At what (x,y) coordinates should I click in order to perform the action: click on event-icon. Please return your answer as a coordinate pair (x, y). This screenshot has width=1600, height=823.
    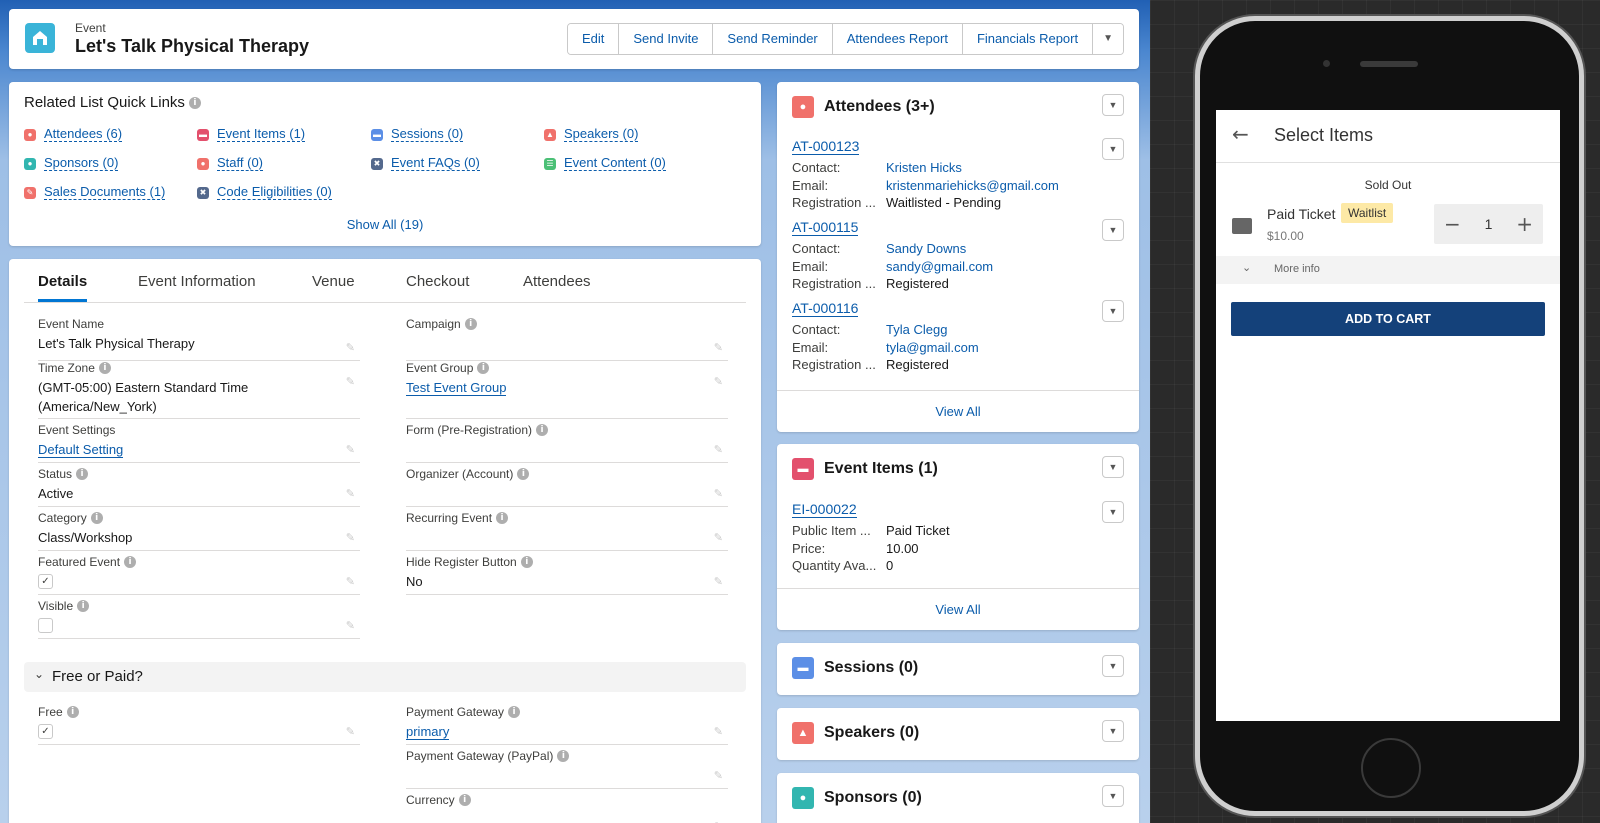
    Looking at the image, I should click on (40, 38).